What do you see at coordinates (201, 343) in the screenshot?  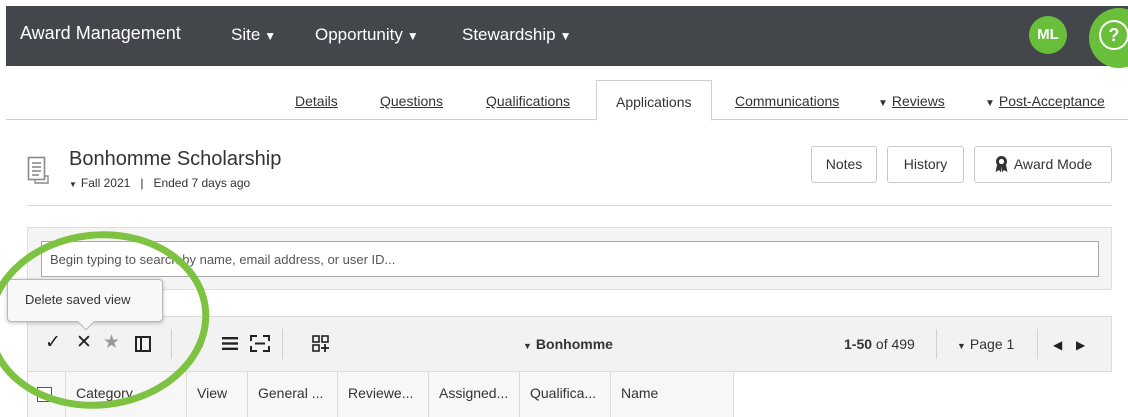 I see `sort-icon: ↓` at bounding box center [201, 343].